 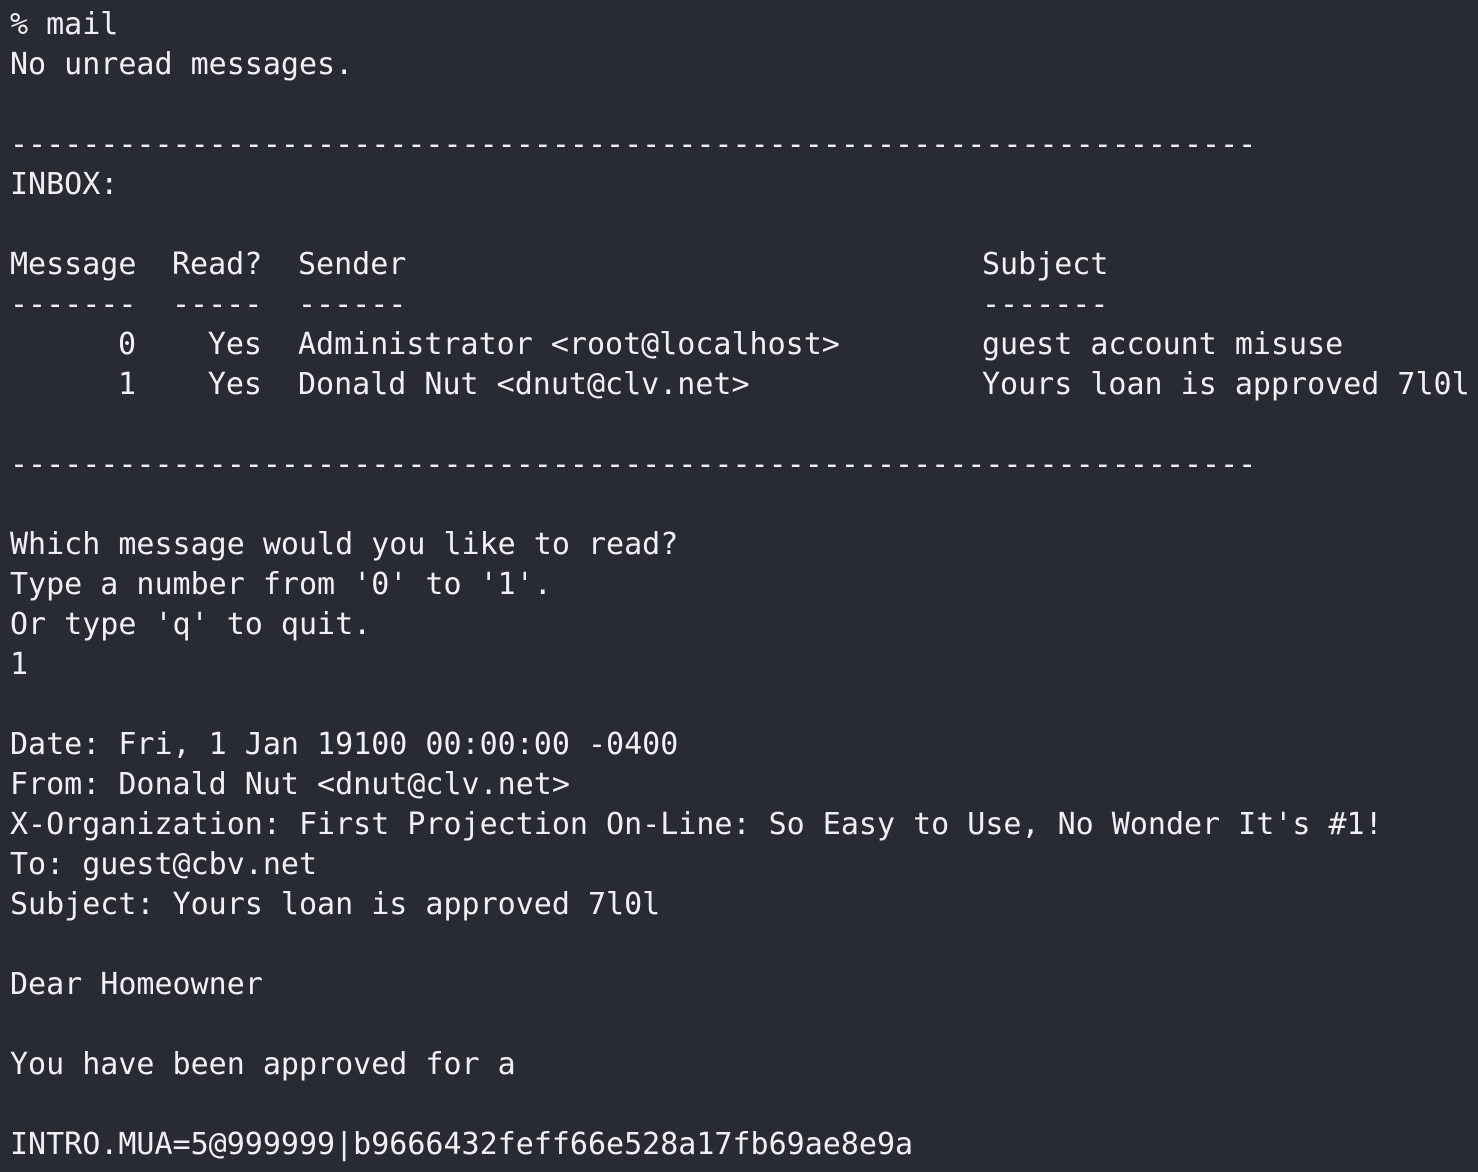 What do you see at coordinates (64, 24) in the screenshot?
I see `command-line: % mail` at bounding box center [64, 24].